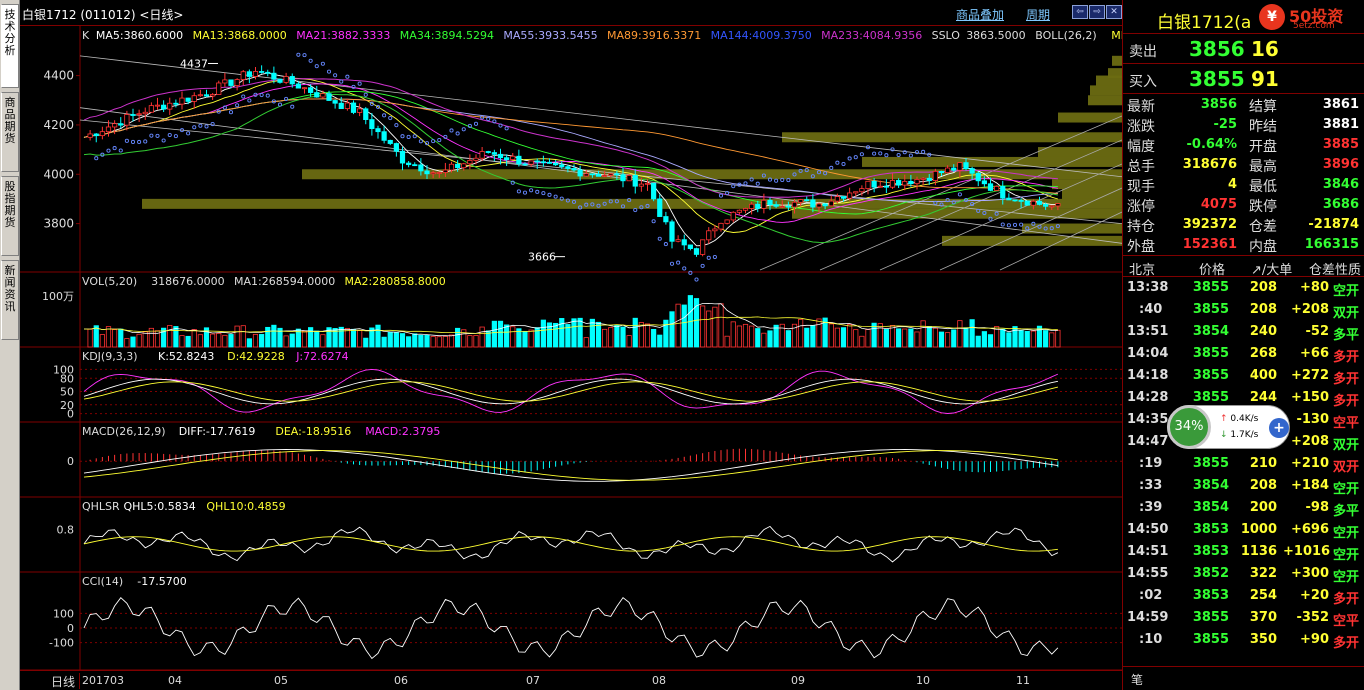 The image size is (1364, 690). Describe the element at coordinates (1151, 639) in the screenshot. I see `tick-time: :10` at that location.